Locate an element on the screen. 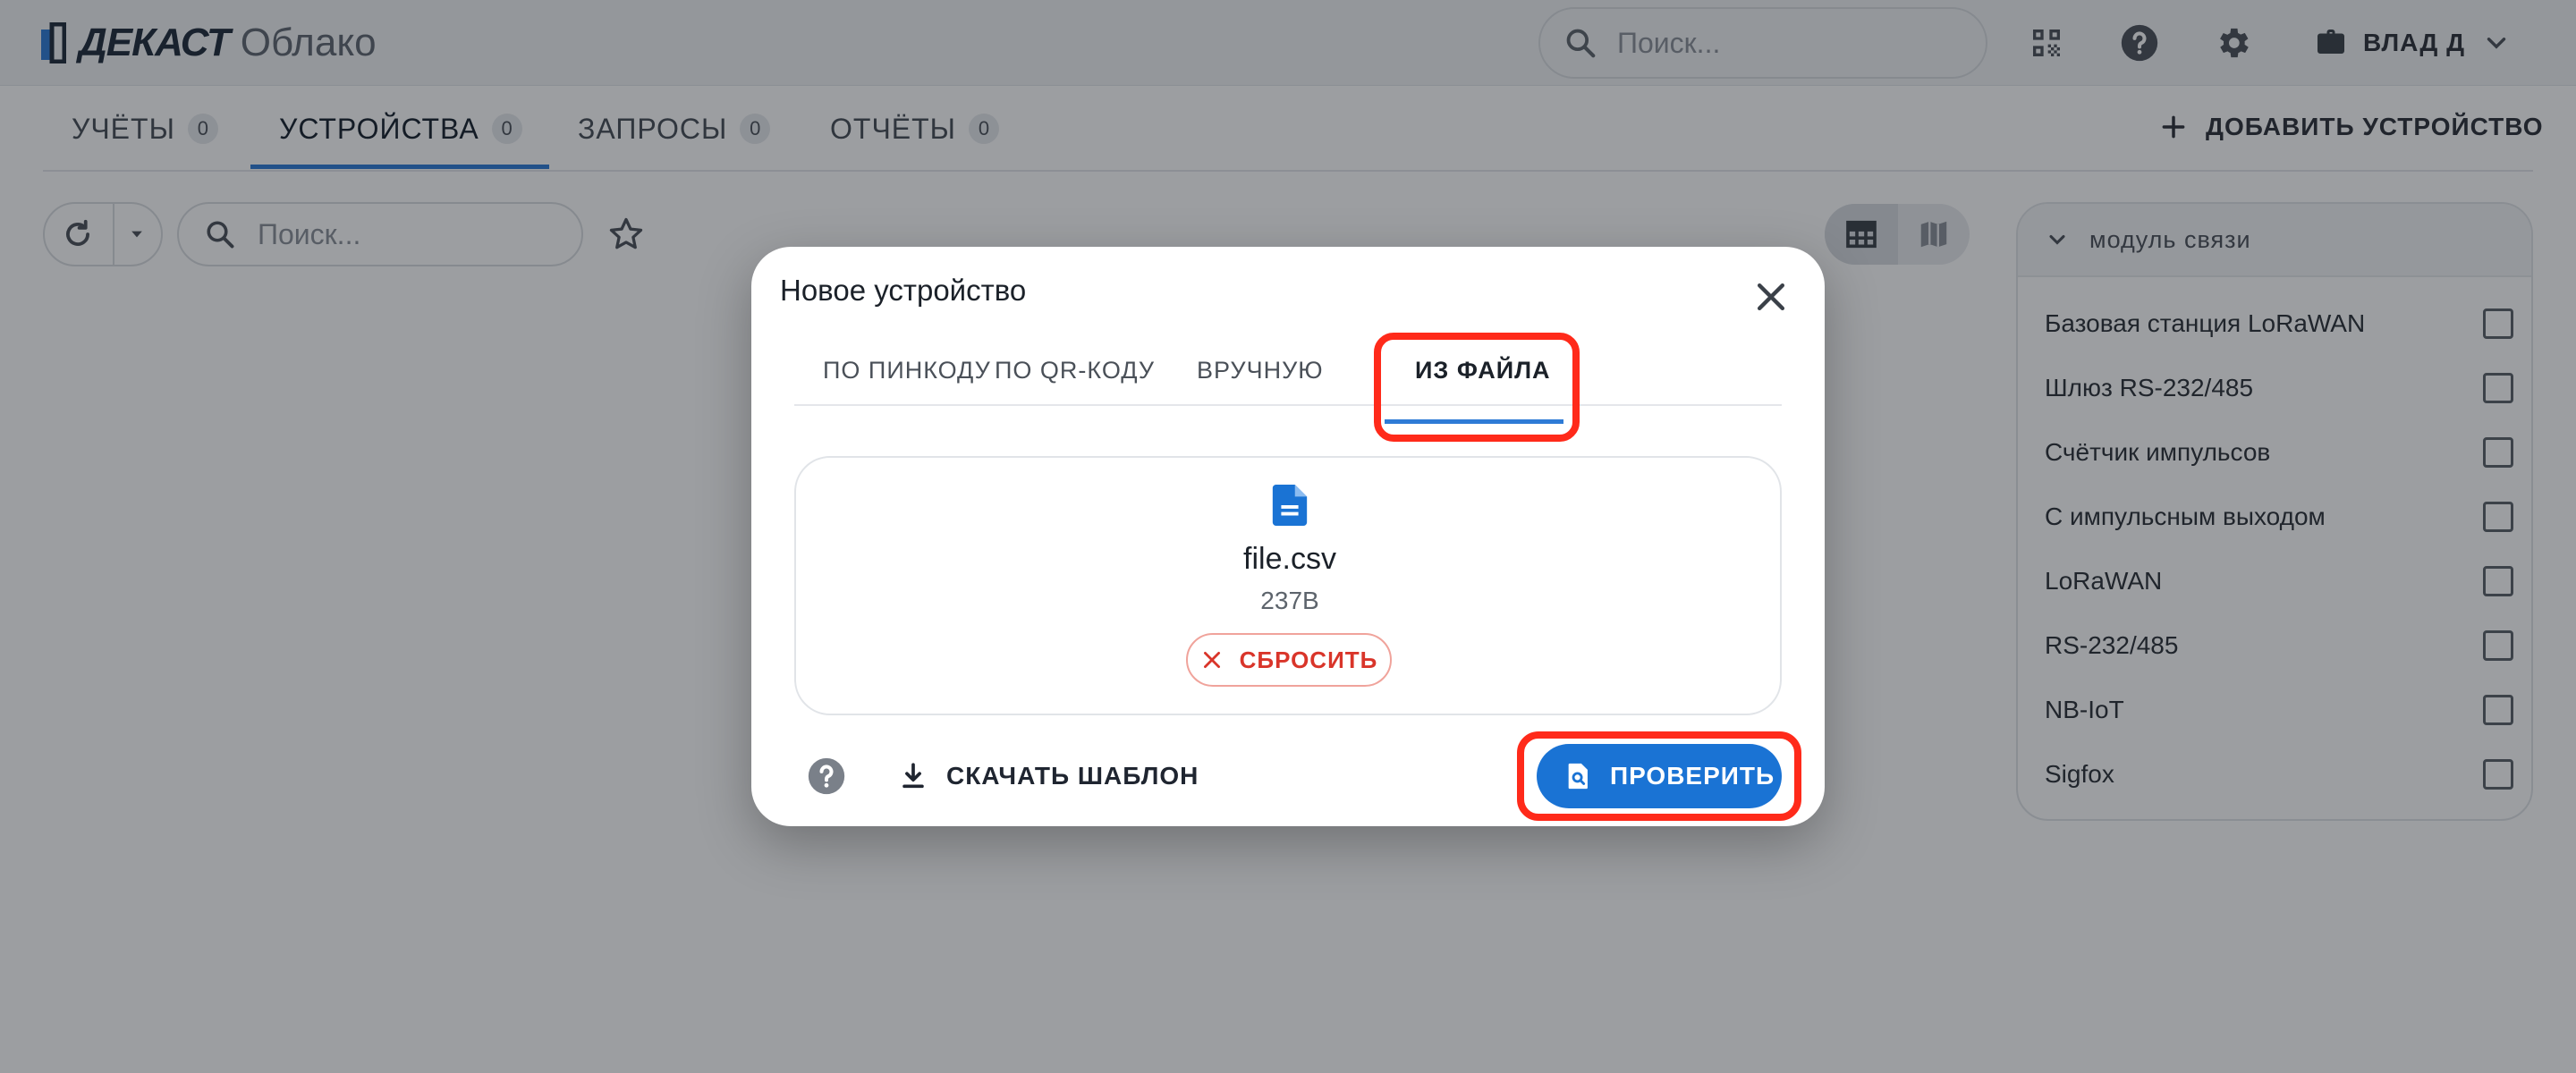 The width and height of the screenshot is (2576, 1073). file-name: file.csv is located at coordinates (1289, 559).